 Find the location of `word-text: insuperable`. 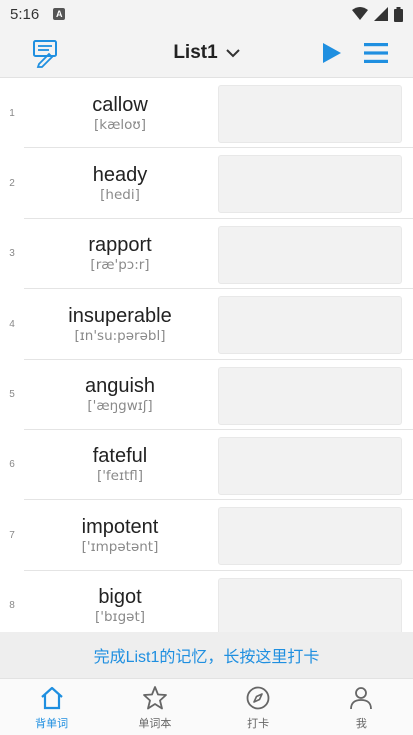

word-text: insuperable is located at coordinates (120, 315).